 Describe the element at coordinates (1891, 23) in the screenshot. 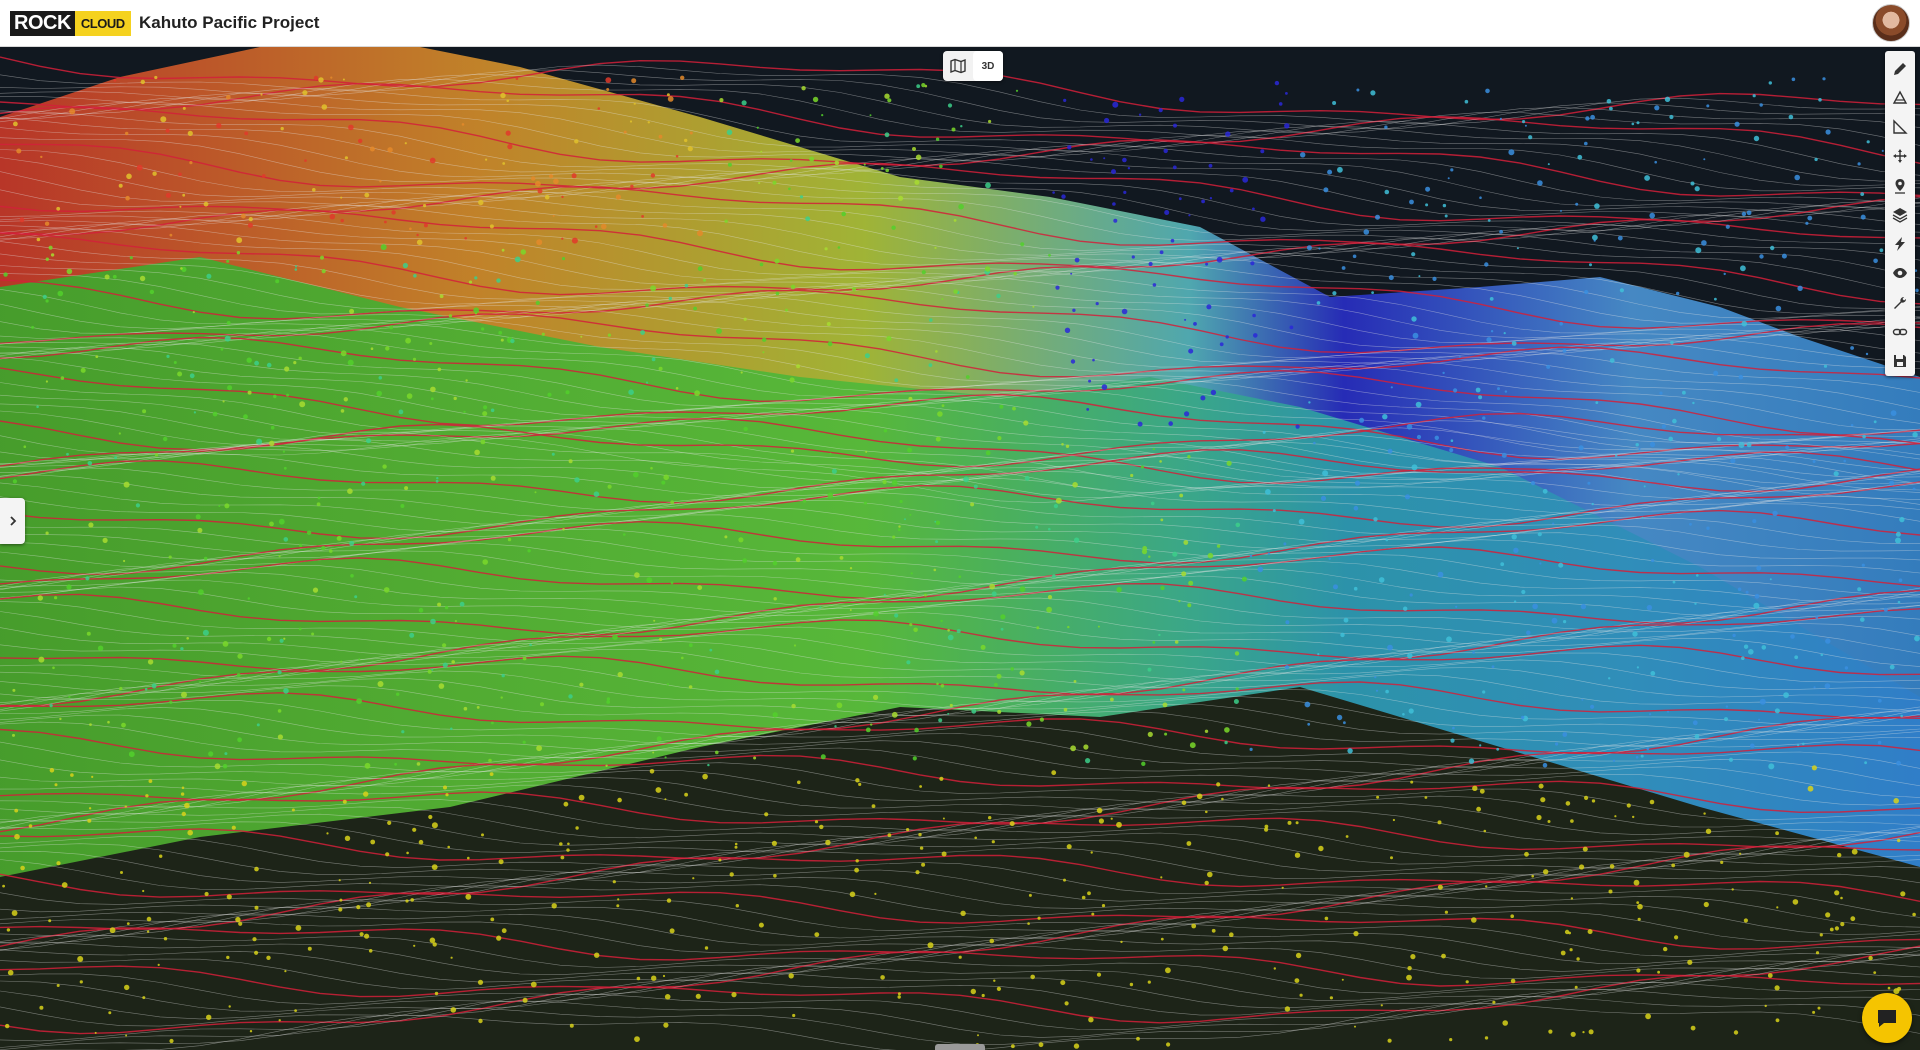

I see `user-avatar` at that location.